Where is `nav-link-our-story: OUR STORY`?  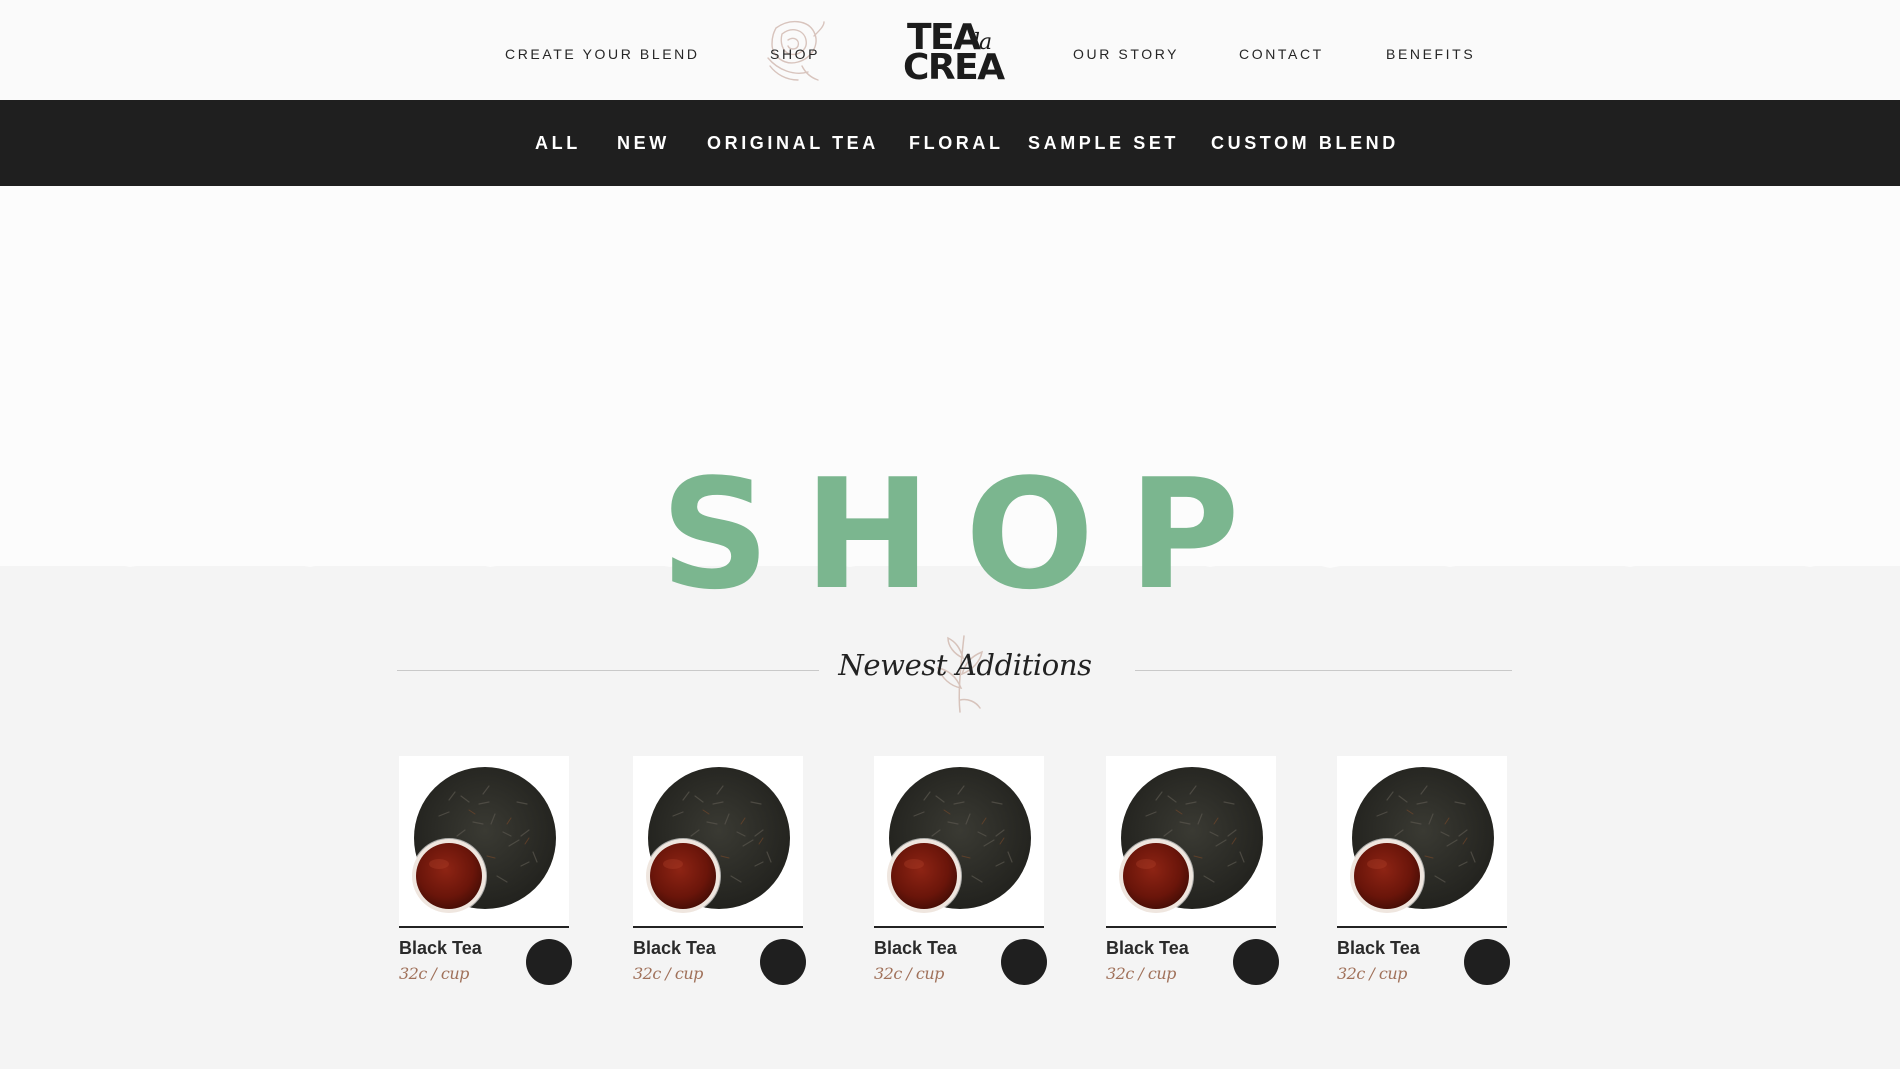 nav-link-our-story: OUR STORY is located at coordinates (1126, 54).